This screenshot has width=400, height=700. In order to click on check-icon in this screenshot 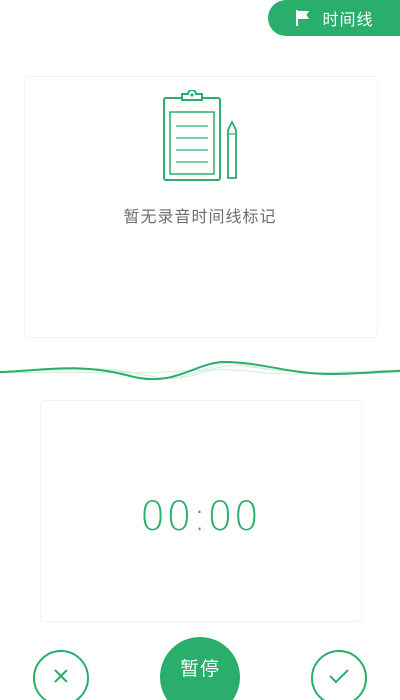, I will do `click(339, 678)`.